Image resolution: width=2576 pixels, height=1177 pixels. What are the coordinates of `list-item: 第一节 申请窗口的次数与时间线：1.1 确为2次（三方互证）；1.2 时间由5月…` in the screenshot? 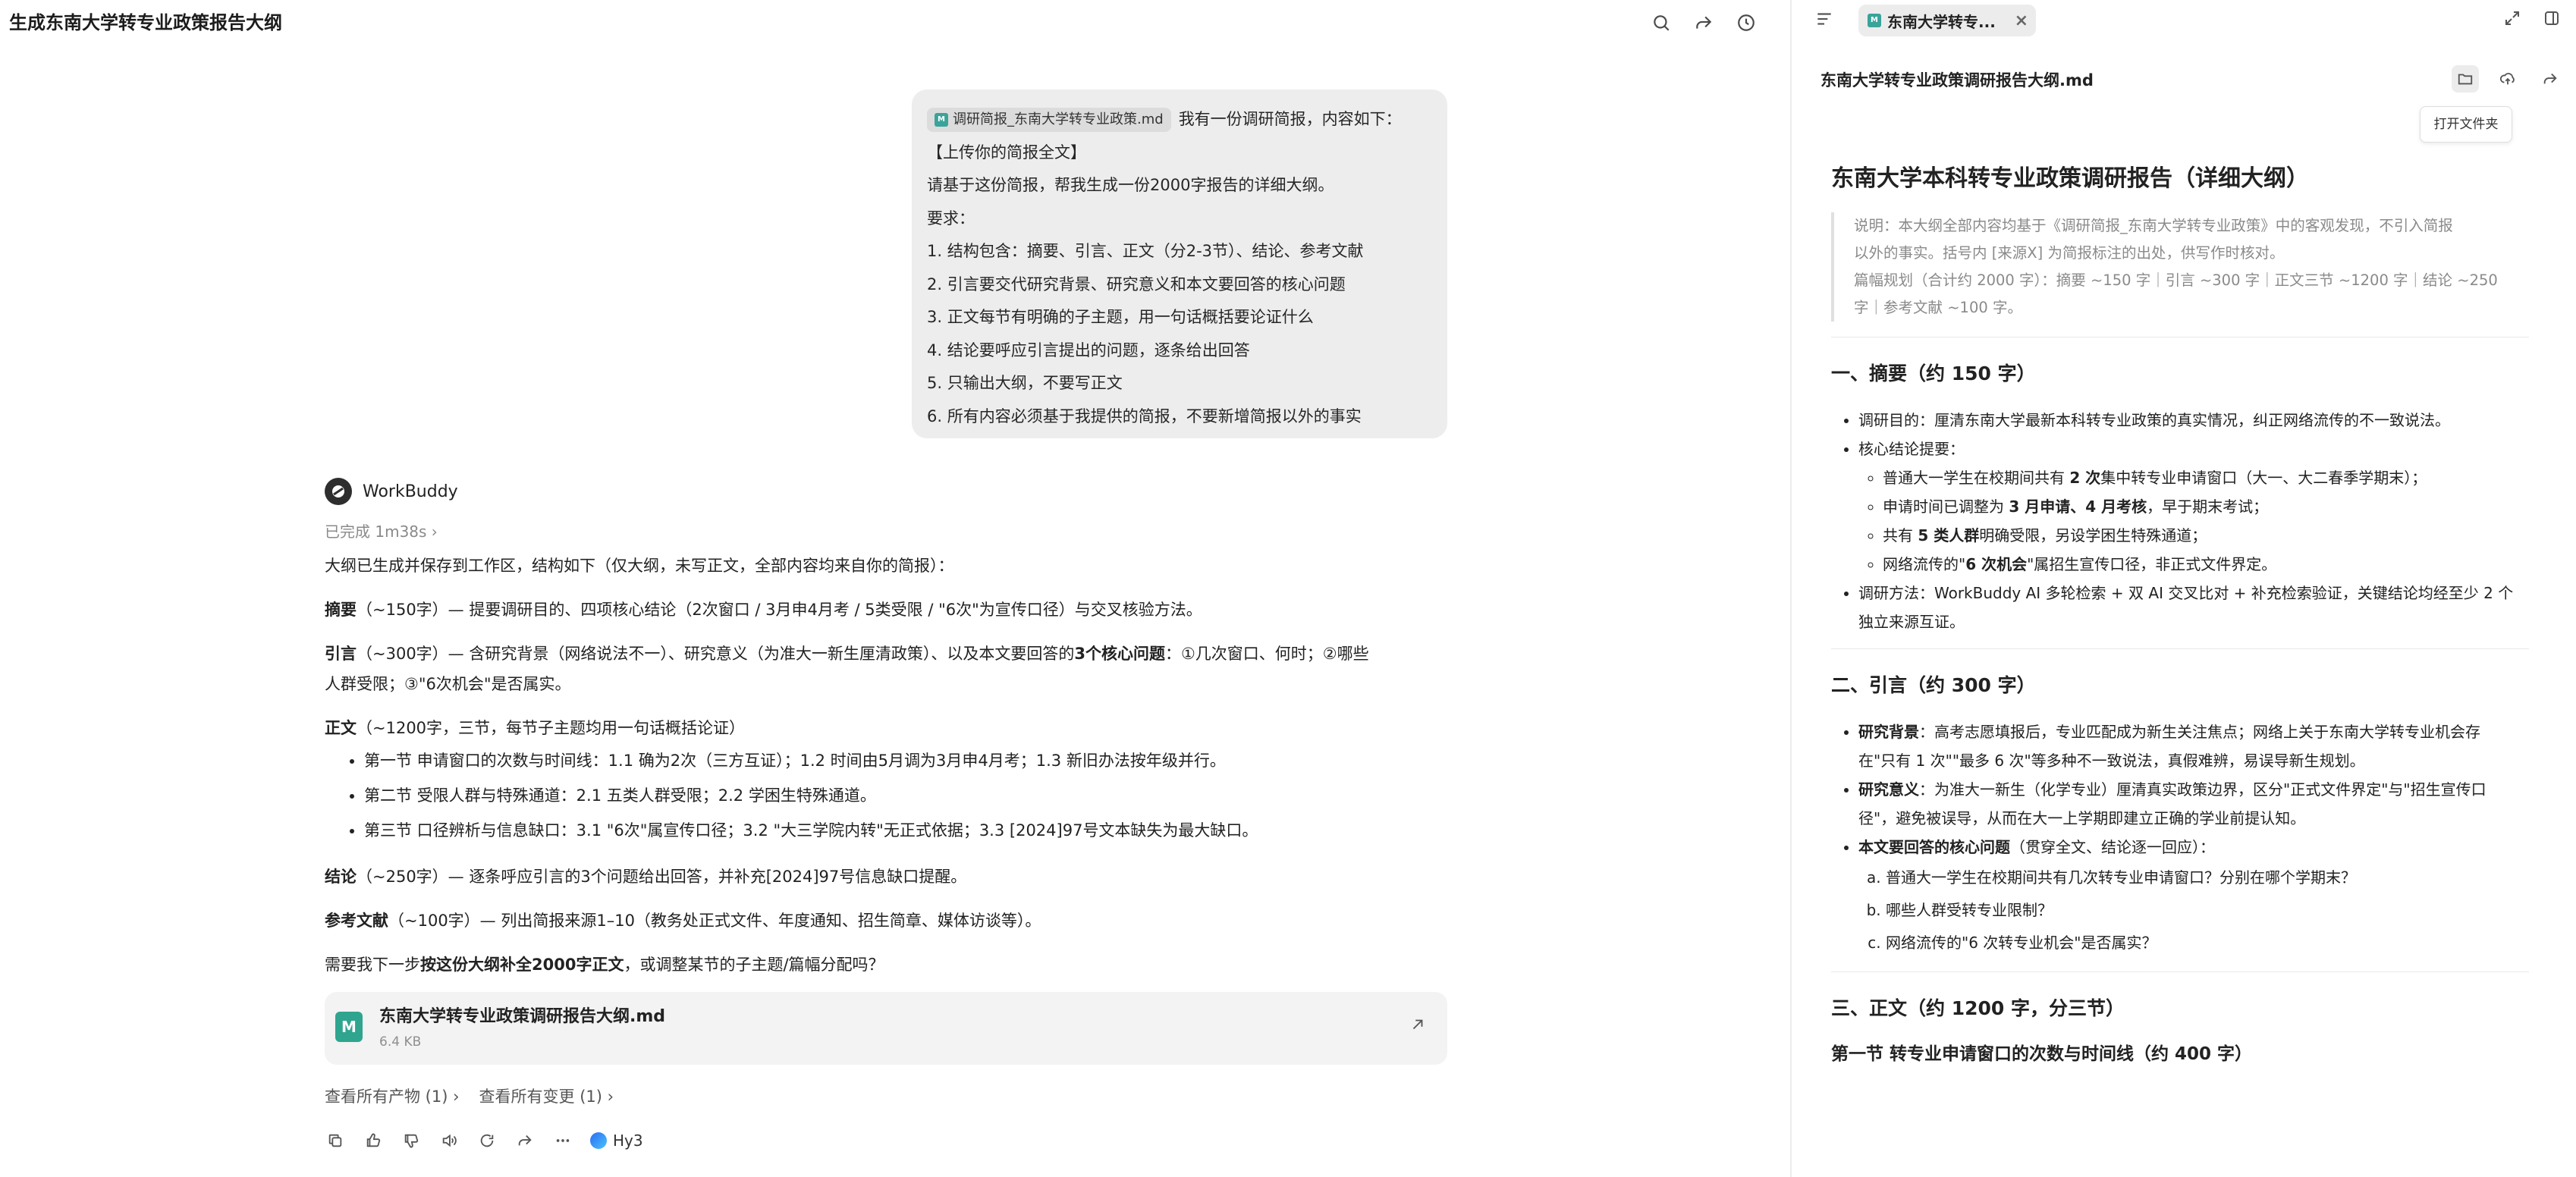 It's located at (905, 760).